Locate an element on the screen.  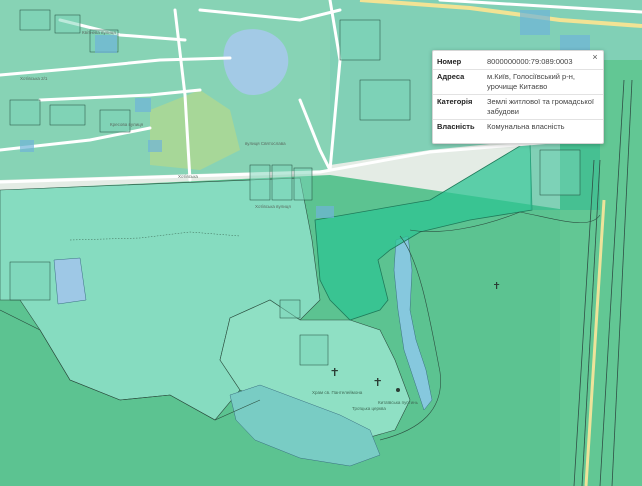
info-value: 8000000000:79:089:0003 is located at coordinates (530, 61).